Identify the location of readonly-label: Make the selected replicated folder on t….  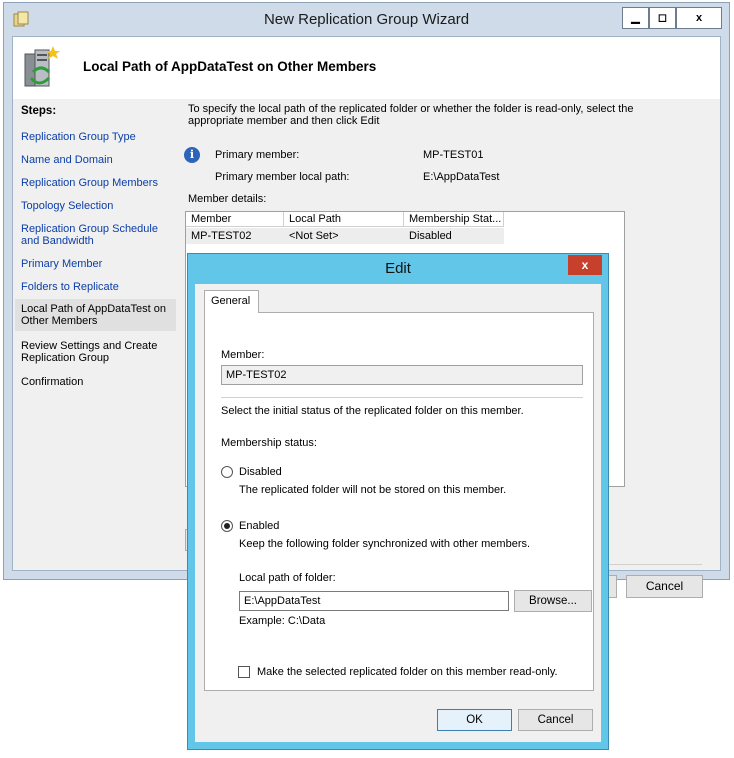
(407, 672).